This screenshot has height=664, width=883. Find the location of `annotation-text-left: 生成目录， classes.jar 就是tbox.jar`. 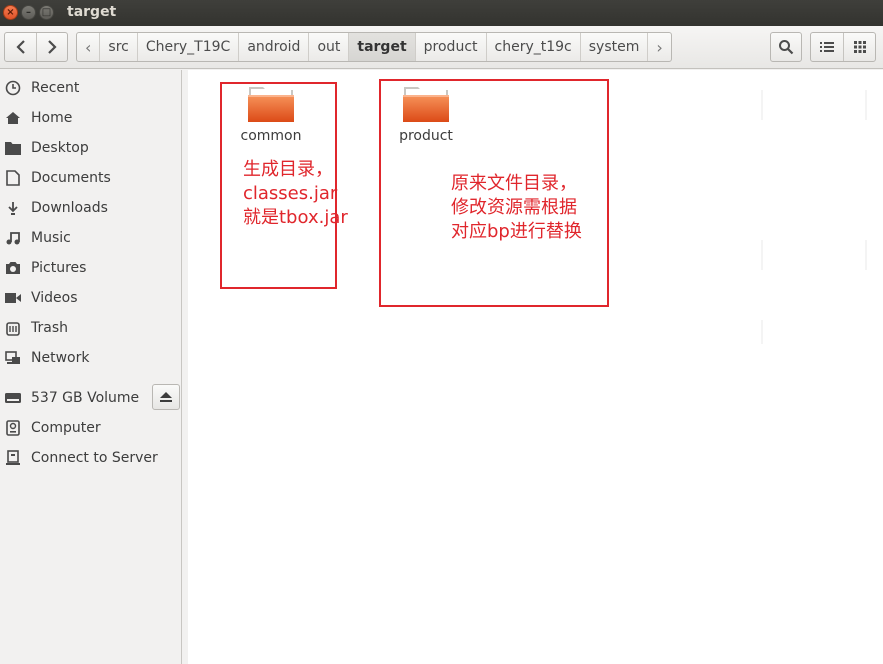

annotation-text-left: 生成目录， classes.jar 就是tbox.jar is located at coordinates (295, 194).